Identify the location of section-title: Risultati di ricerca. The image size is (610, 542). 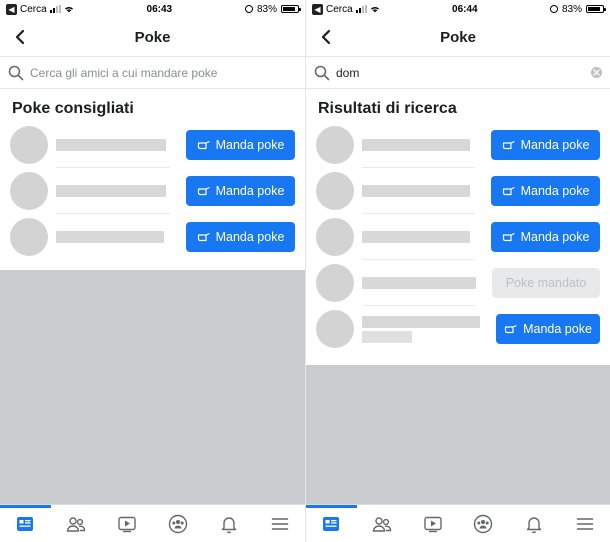
(387, 108).